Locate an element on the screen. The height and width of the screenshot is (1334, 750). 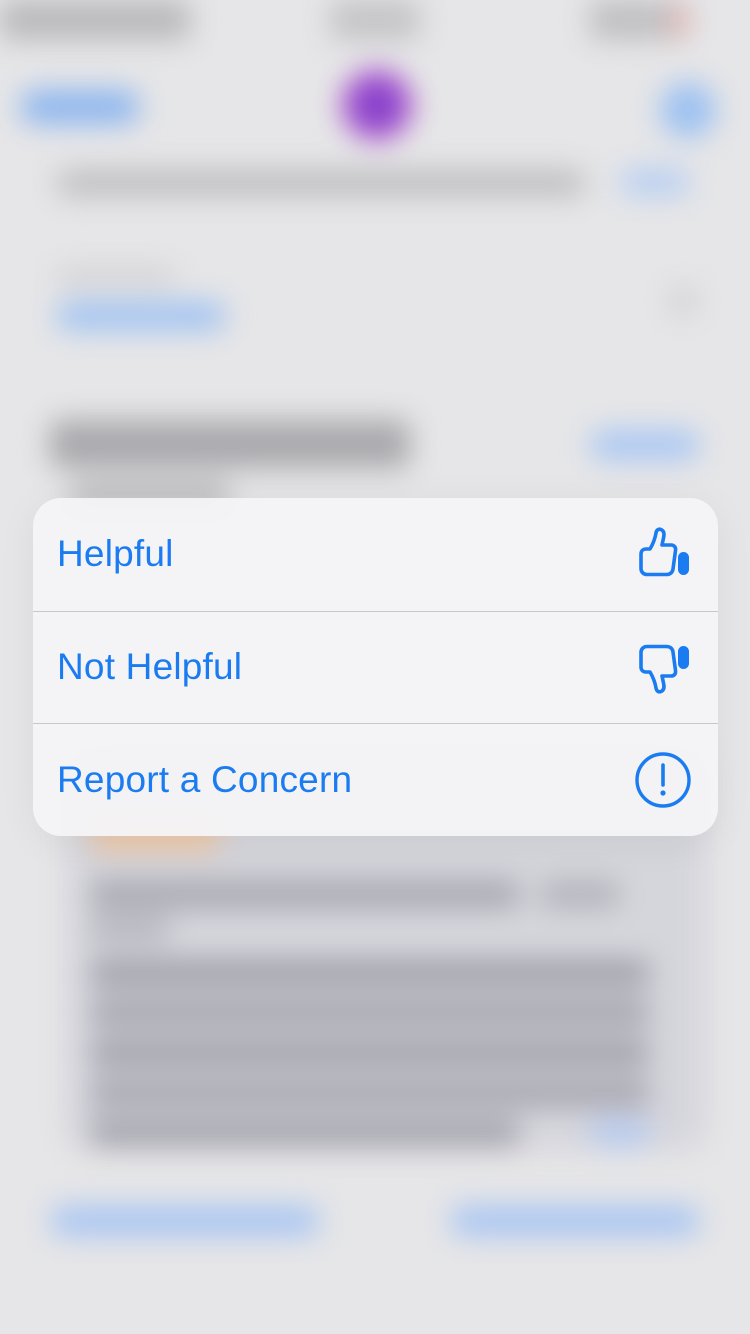
thumbs-up-icon is located at coordinates (663, 554).